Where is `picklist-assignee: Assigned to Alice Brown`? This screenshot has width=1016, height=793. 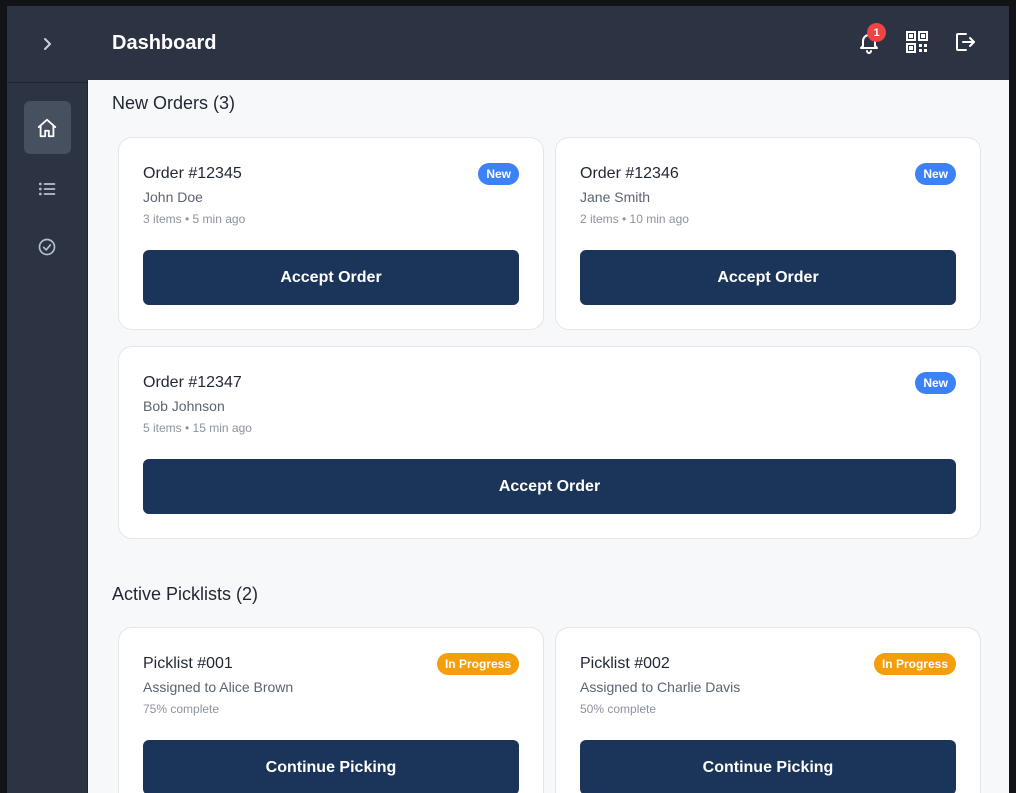 picklist-assignee: Assigned to Alice Brown is located at coordinates (218, 687).